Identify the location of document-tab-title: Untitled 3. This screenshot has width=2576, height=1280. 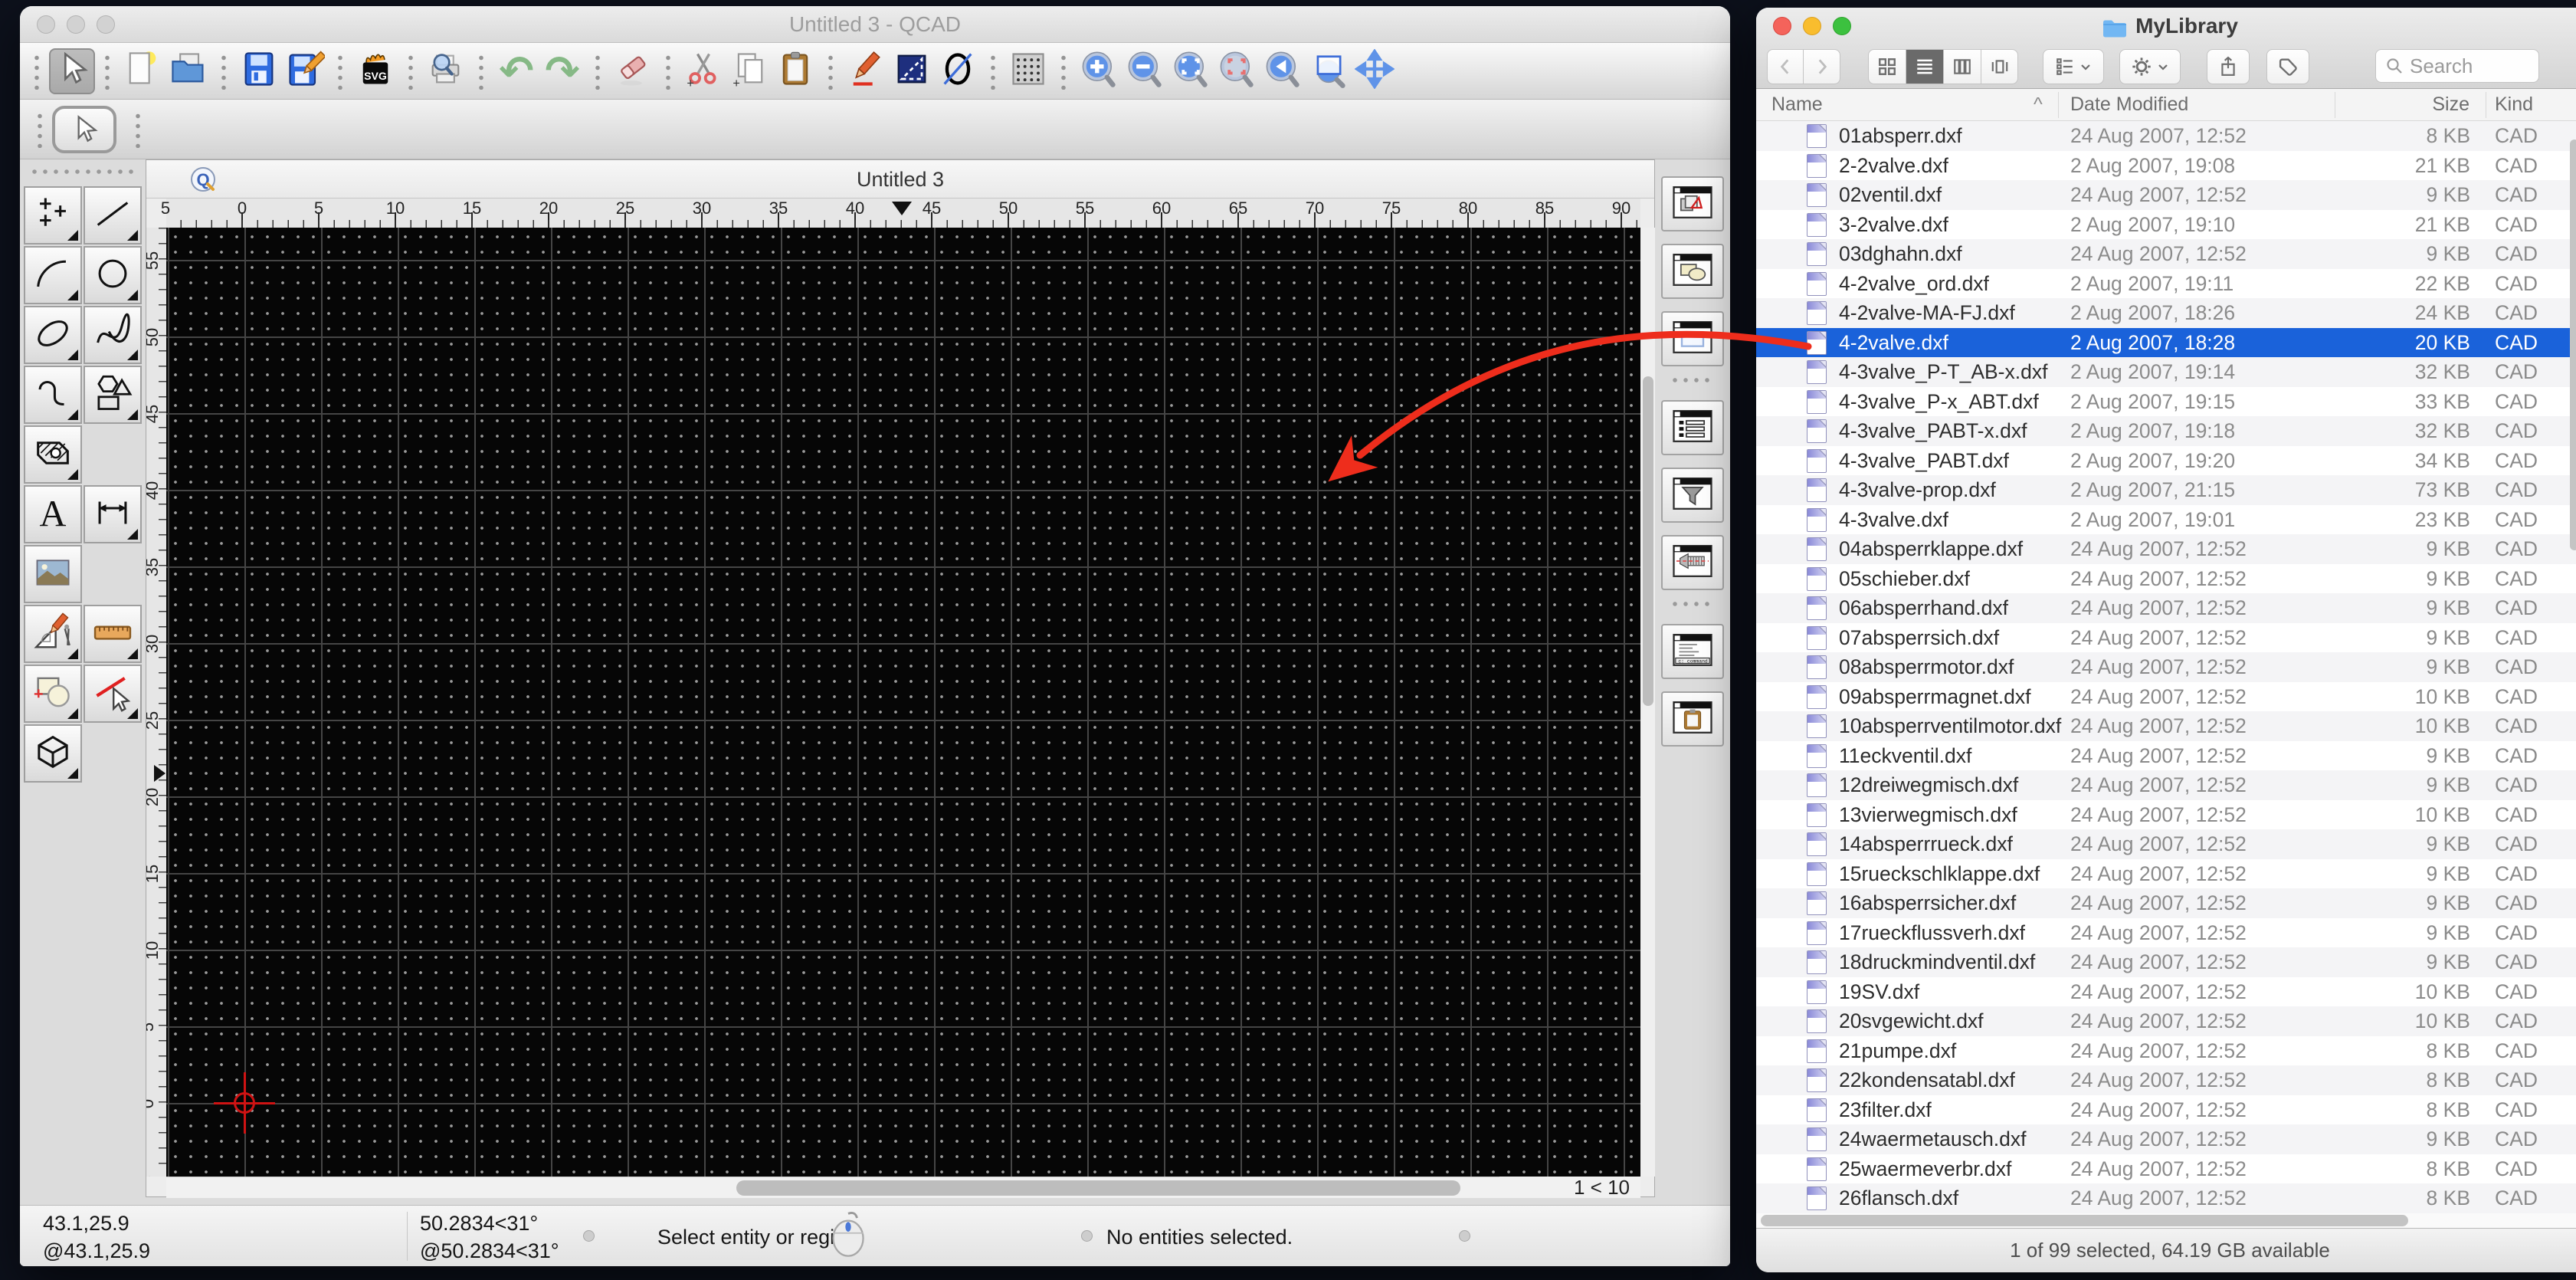
(900, 180).